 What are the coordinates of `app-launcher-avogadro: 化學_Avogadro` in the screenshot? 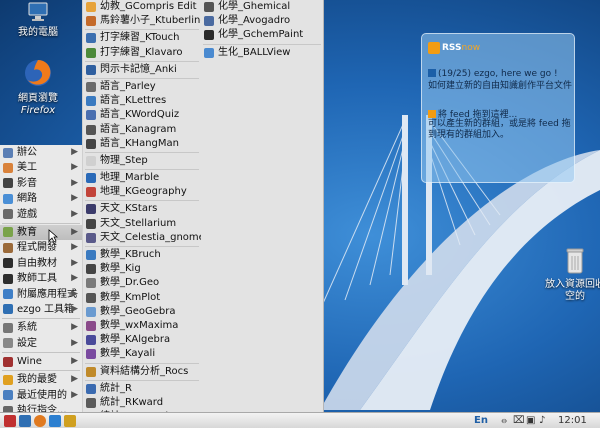 It's located at (262, 21).